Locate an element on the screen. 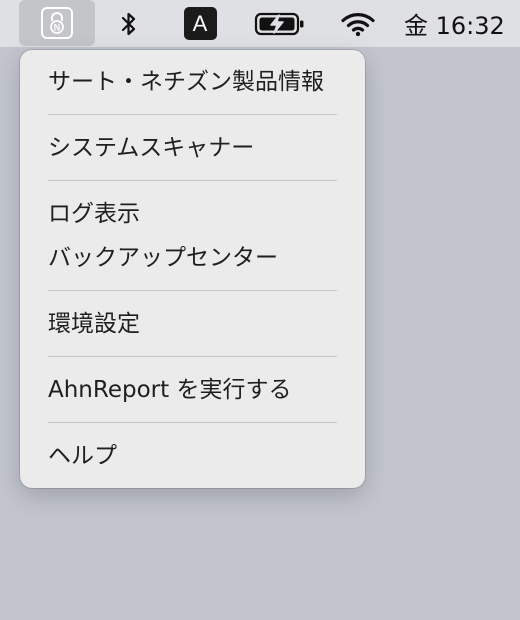 Image resolution: width=520 pixels, height=620 pixels. menu-item-backup-center: バックアップセンター is located at coordinates (198, 258).